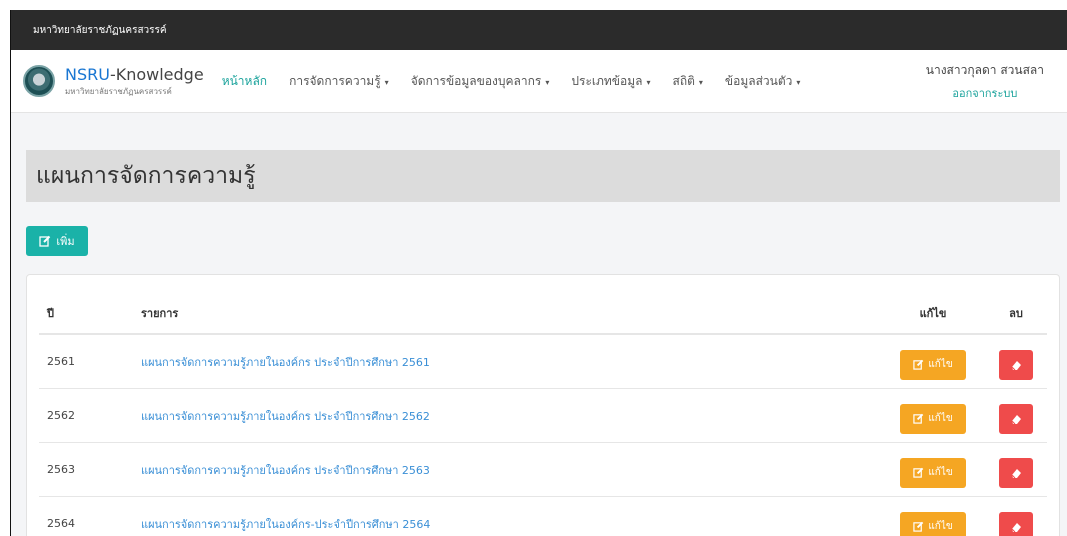 This screenshot has width=1067, height=536. Describe the element at coordinates (985, 81) in the screenshot. I see `user-menu: นางสาวกุลดา สวนสลา ออกจากระบบ` at that location.